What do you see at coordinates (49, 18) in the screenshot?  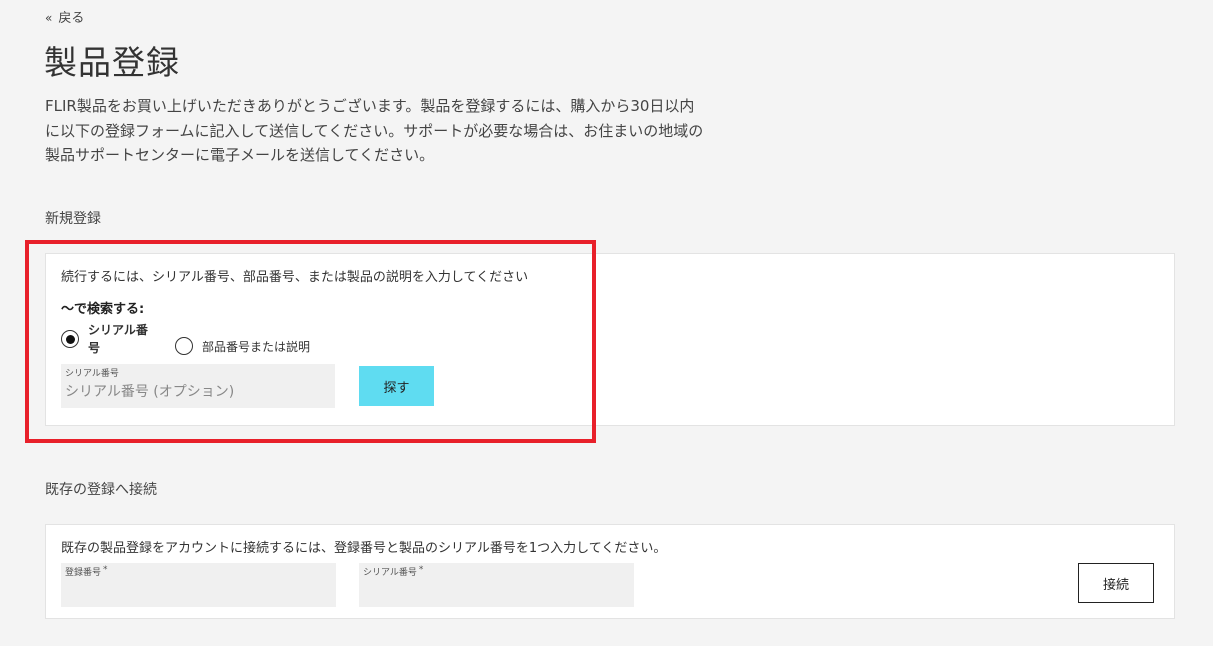 I see `double-chevron-left-icon: «` at bounding box center [49, 18].